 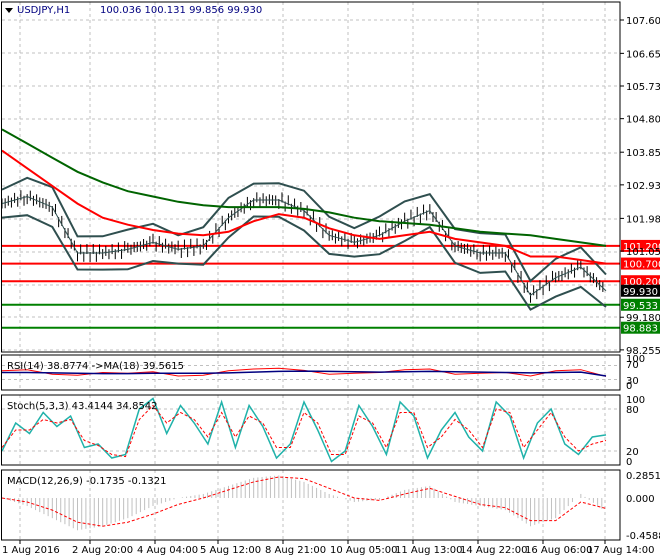 I want to click on price-tick-label: 103.855, so click(x=643, y=153).